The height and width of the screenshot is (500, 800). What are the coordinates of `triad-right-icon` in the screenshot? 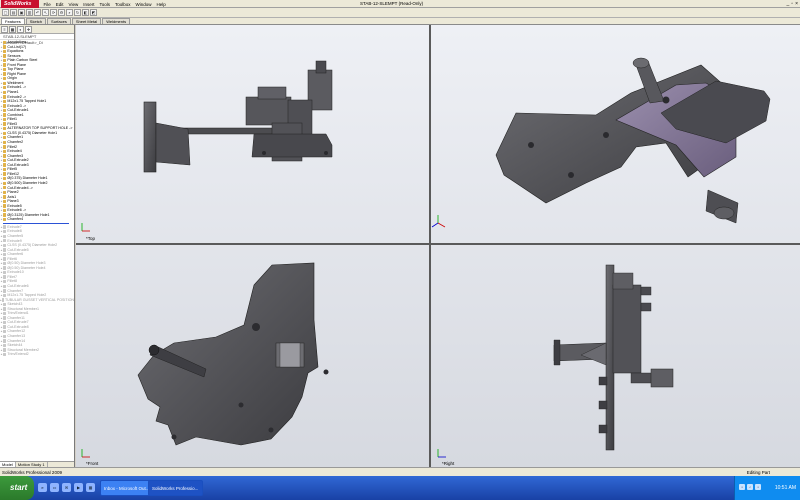 It's located at (441, 453).